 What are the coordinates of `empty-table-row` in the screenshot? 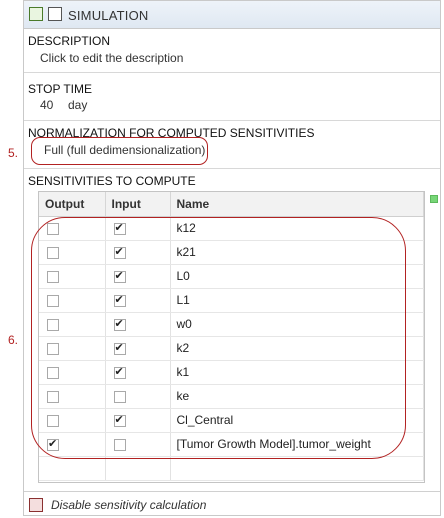 It's located at (231, 468).